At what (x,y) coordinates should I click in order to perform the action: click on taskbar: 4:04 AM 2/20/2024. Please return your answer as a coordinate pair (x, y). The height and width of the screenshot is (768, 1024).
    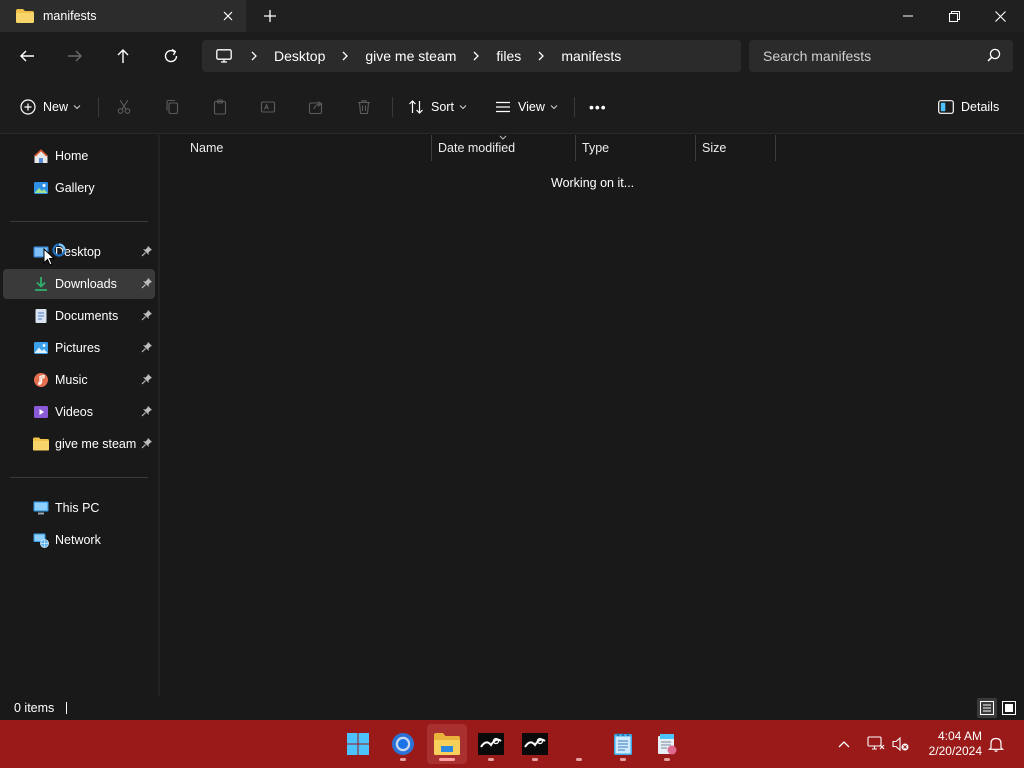
    Looking at the image, I should click on (512, 744).